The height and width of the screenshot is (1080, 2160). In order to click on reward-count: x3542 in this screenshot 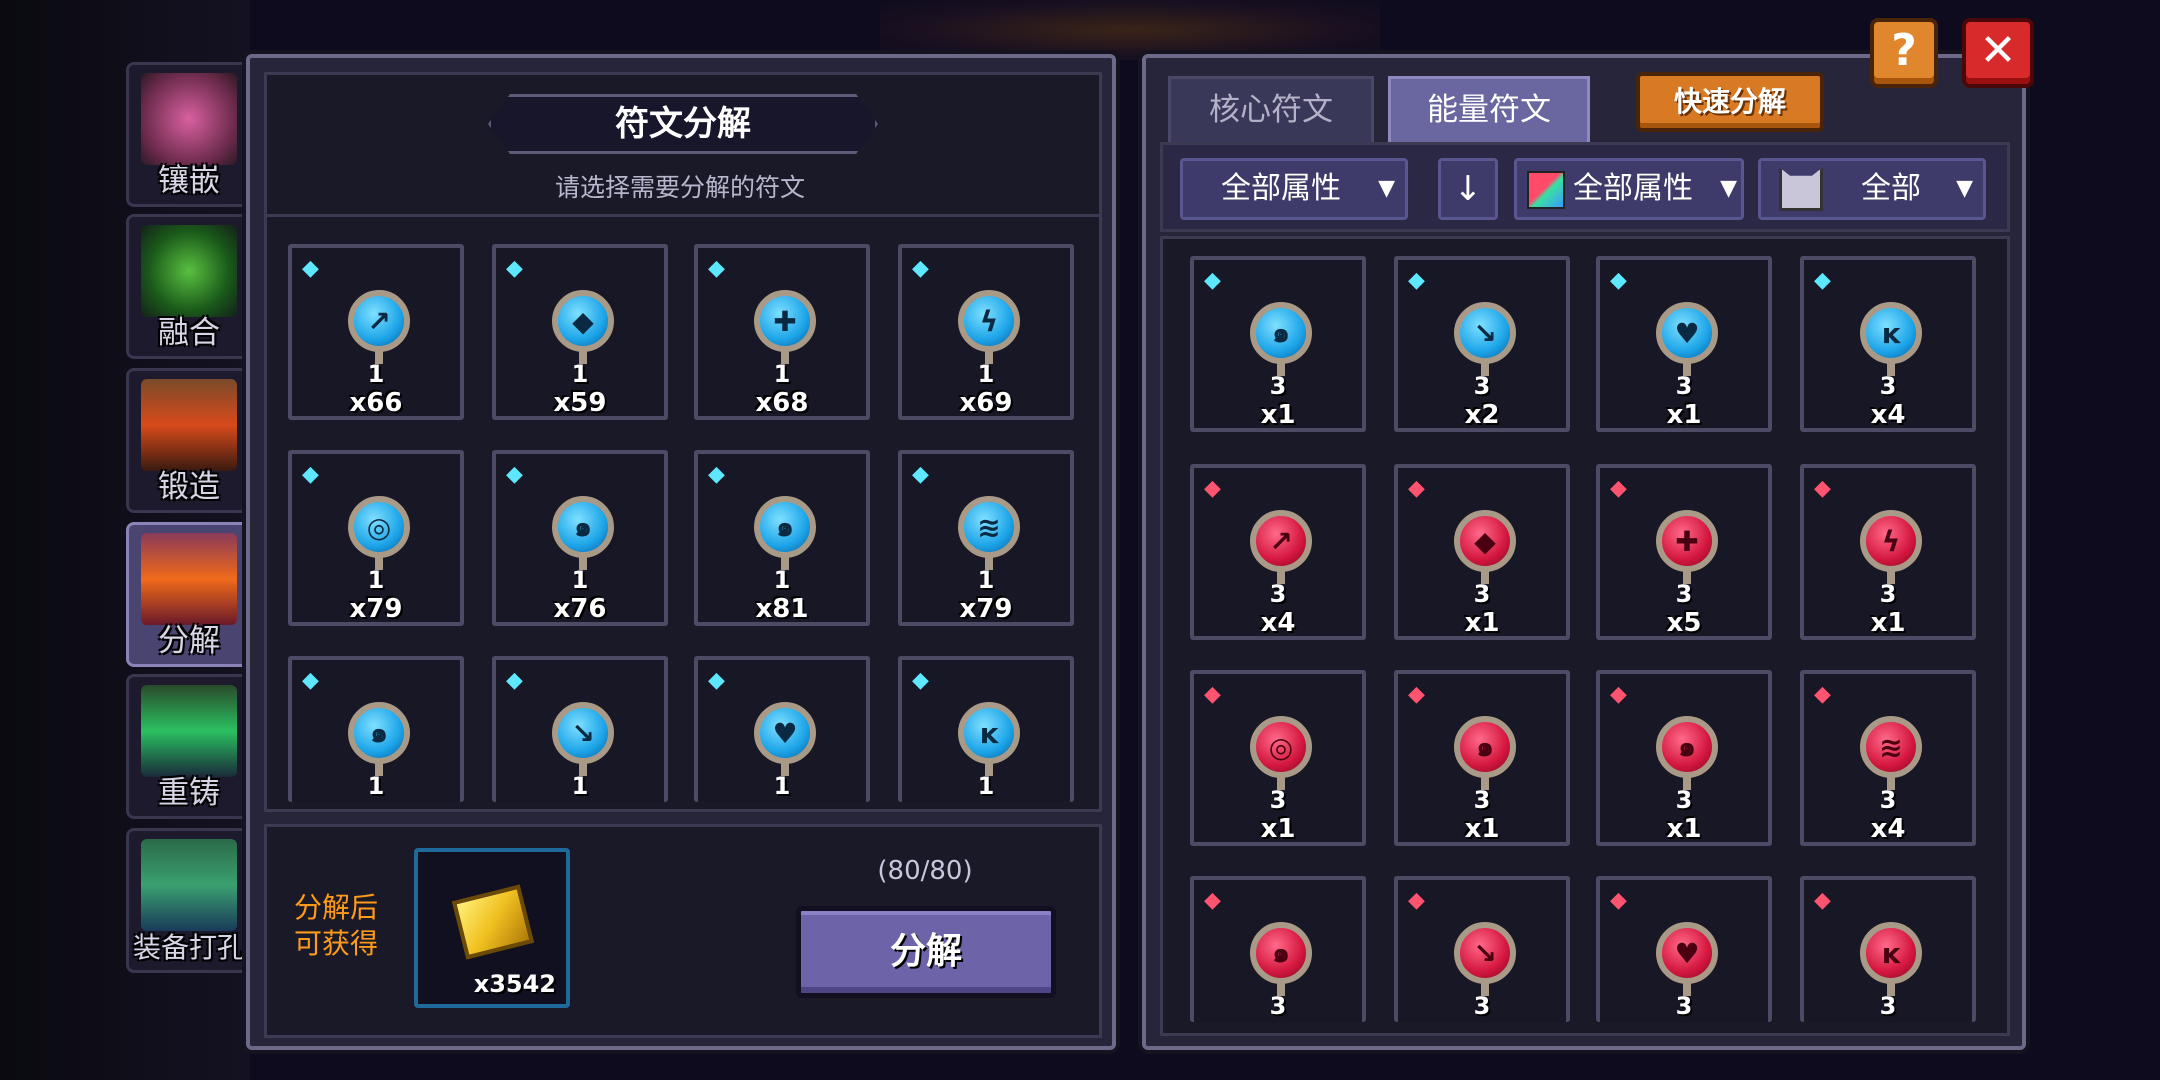, I will do `click(514, 984)`.